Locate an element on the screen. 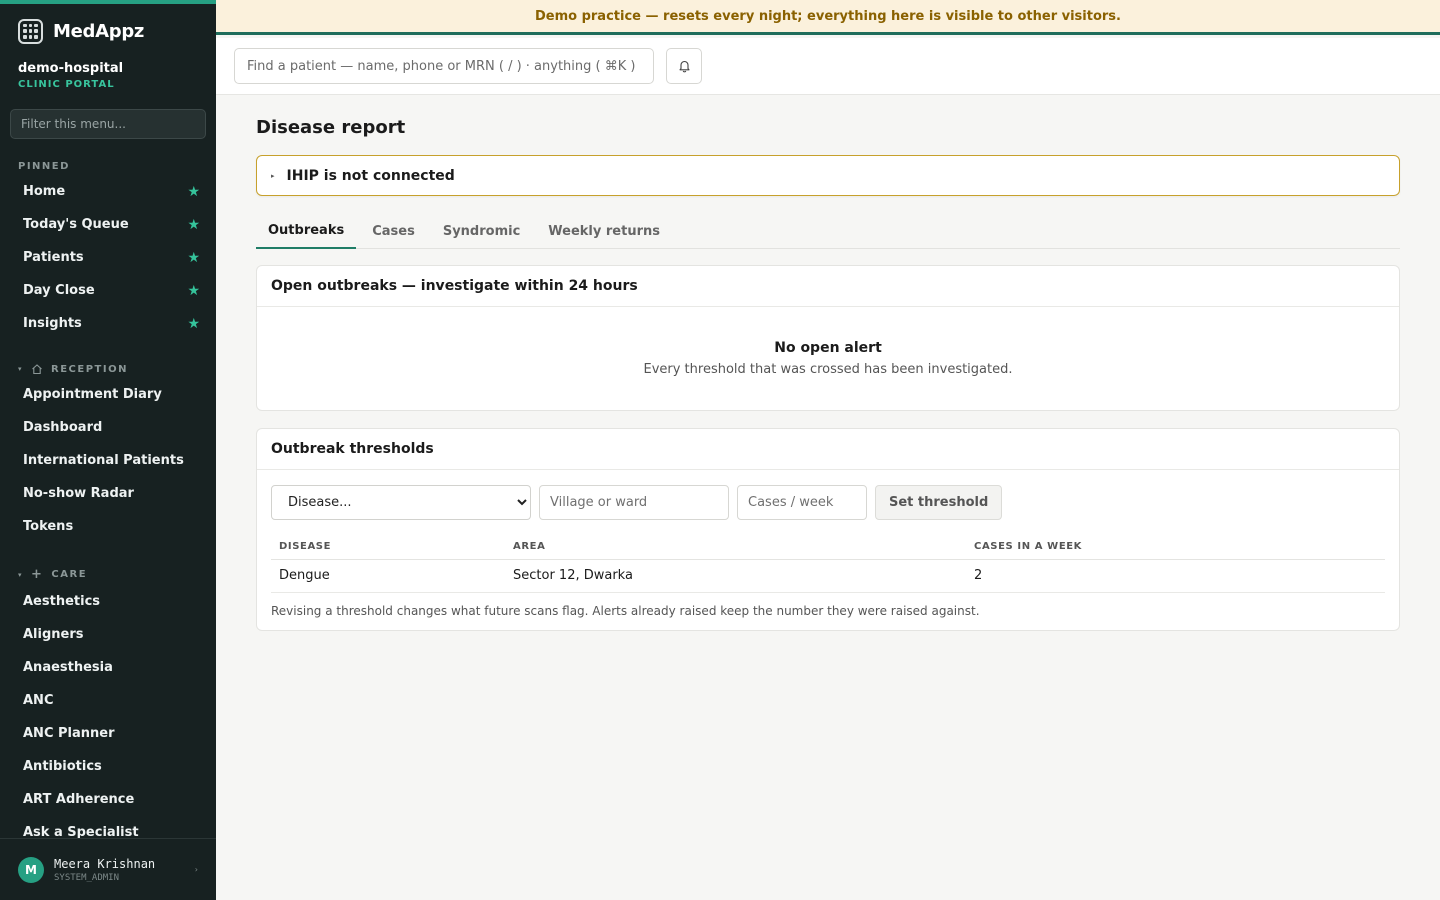 This screenshot has width=1440, height=900. sidebar-item-art-adherence: ART Adherence is located at coordinates (108, 799).